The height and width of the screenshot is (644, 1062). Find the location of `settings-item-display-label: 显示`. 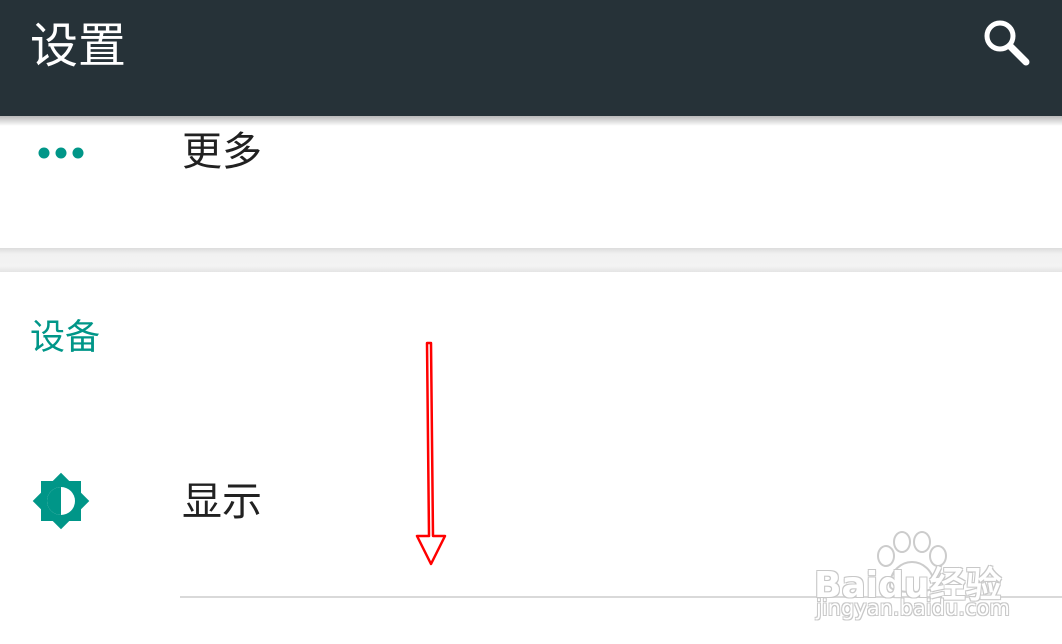

settings-item-display-label: 显示 is located at coordinates (222, 502).